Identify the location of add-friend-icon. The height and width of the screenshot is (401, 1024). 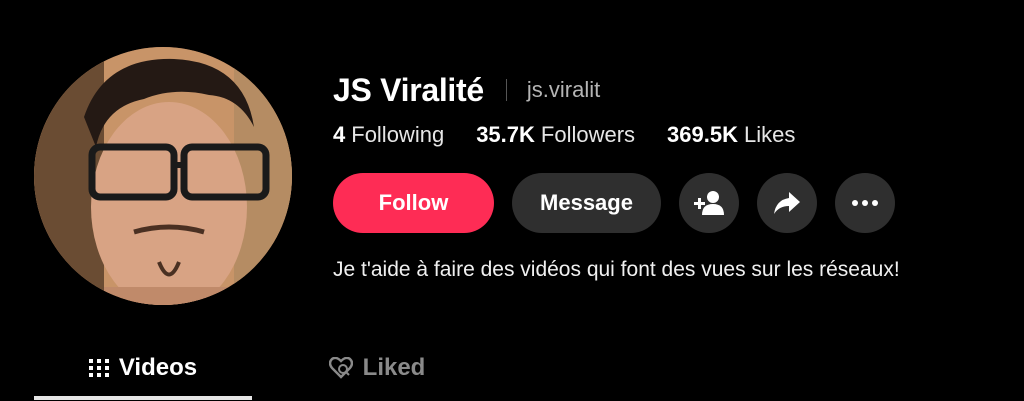
(709, 203).